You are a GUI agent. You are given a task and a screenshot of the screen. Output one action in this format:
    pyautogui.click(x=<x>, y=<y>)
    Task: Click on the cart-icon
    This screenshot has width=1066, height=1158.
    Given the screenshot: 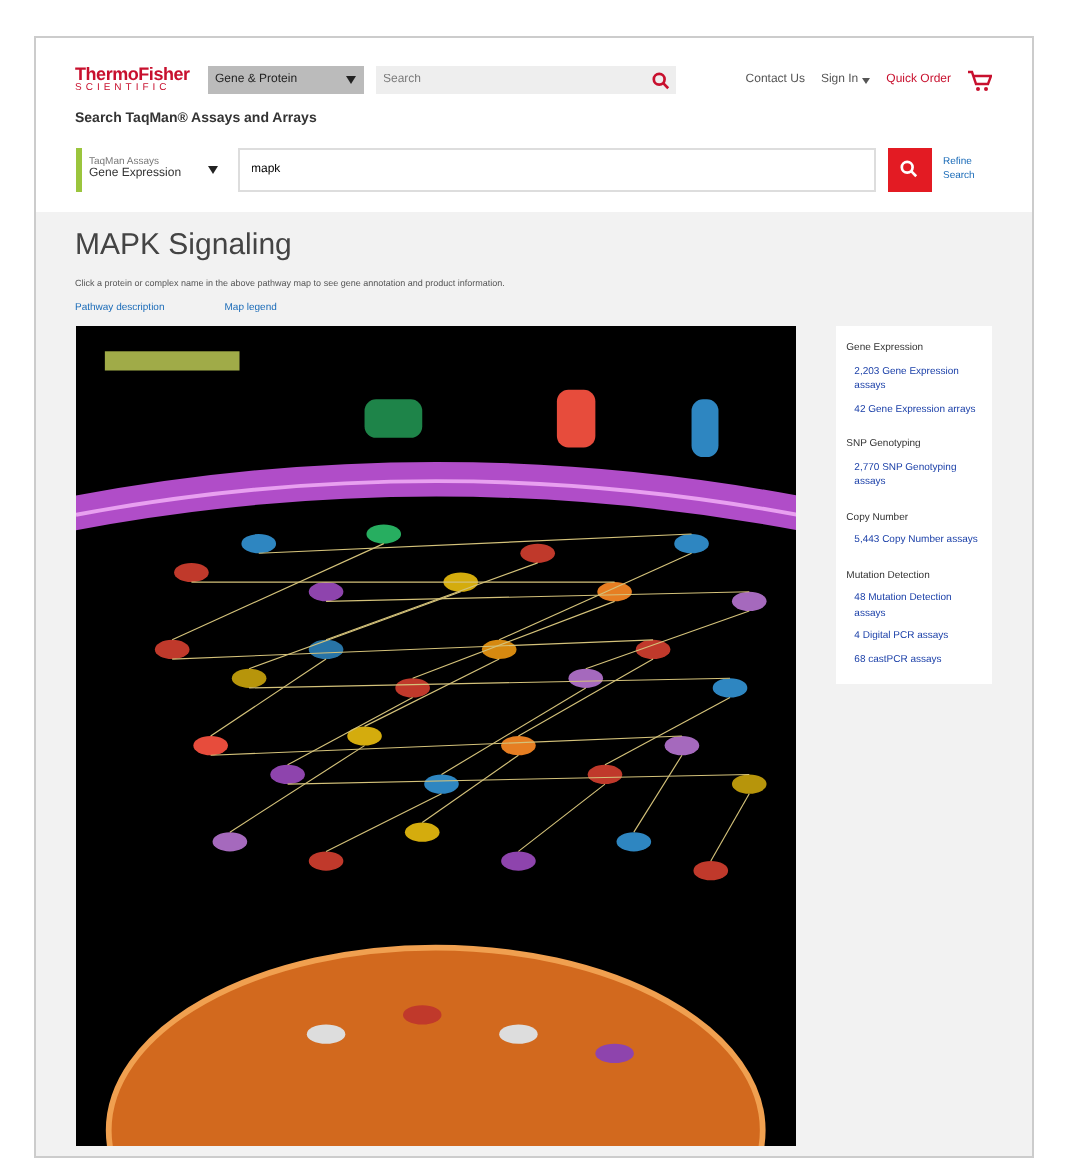 What is the action you would take?
    pyautogui.click(x=979, y=80)
    